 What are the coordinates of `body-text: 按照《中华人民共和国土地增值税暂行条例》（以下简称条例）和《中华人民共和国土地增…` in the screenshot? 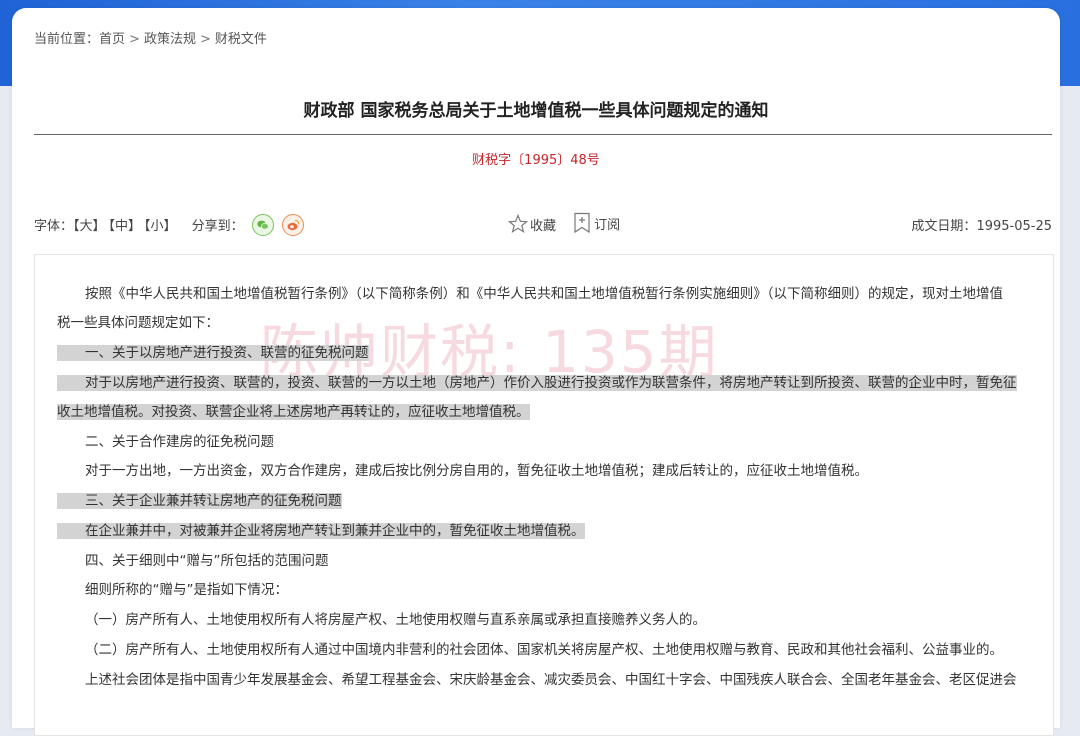 It's located at (544, 294).